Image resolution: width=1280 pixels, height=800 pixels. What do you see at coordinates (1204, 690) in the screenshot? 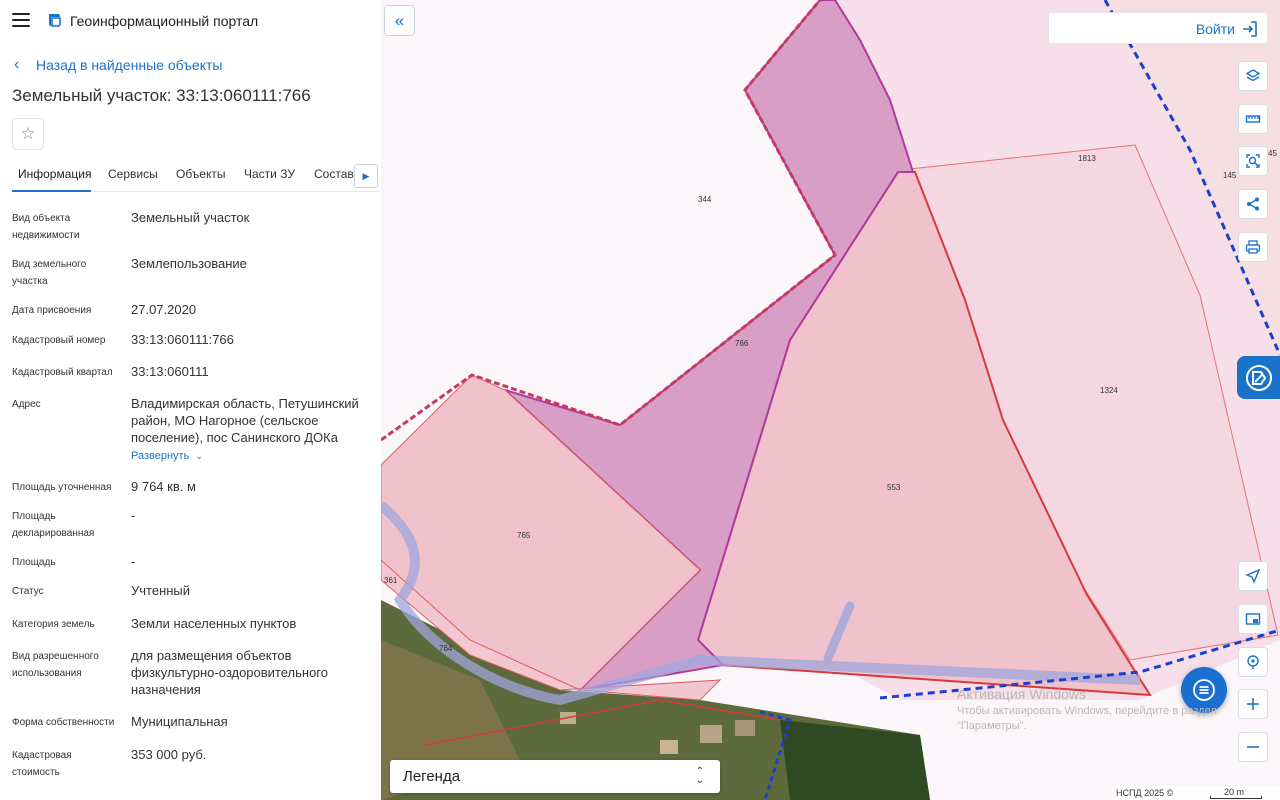
I see `menu-lines-icon` at bounding box center [1204, 690].